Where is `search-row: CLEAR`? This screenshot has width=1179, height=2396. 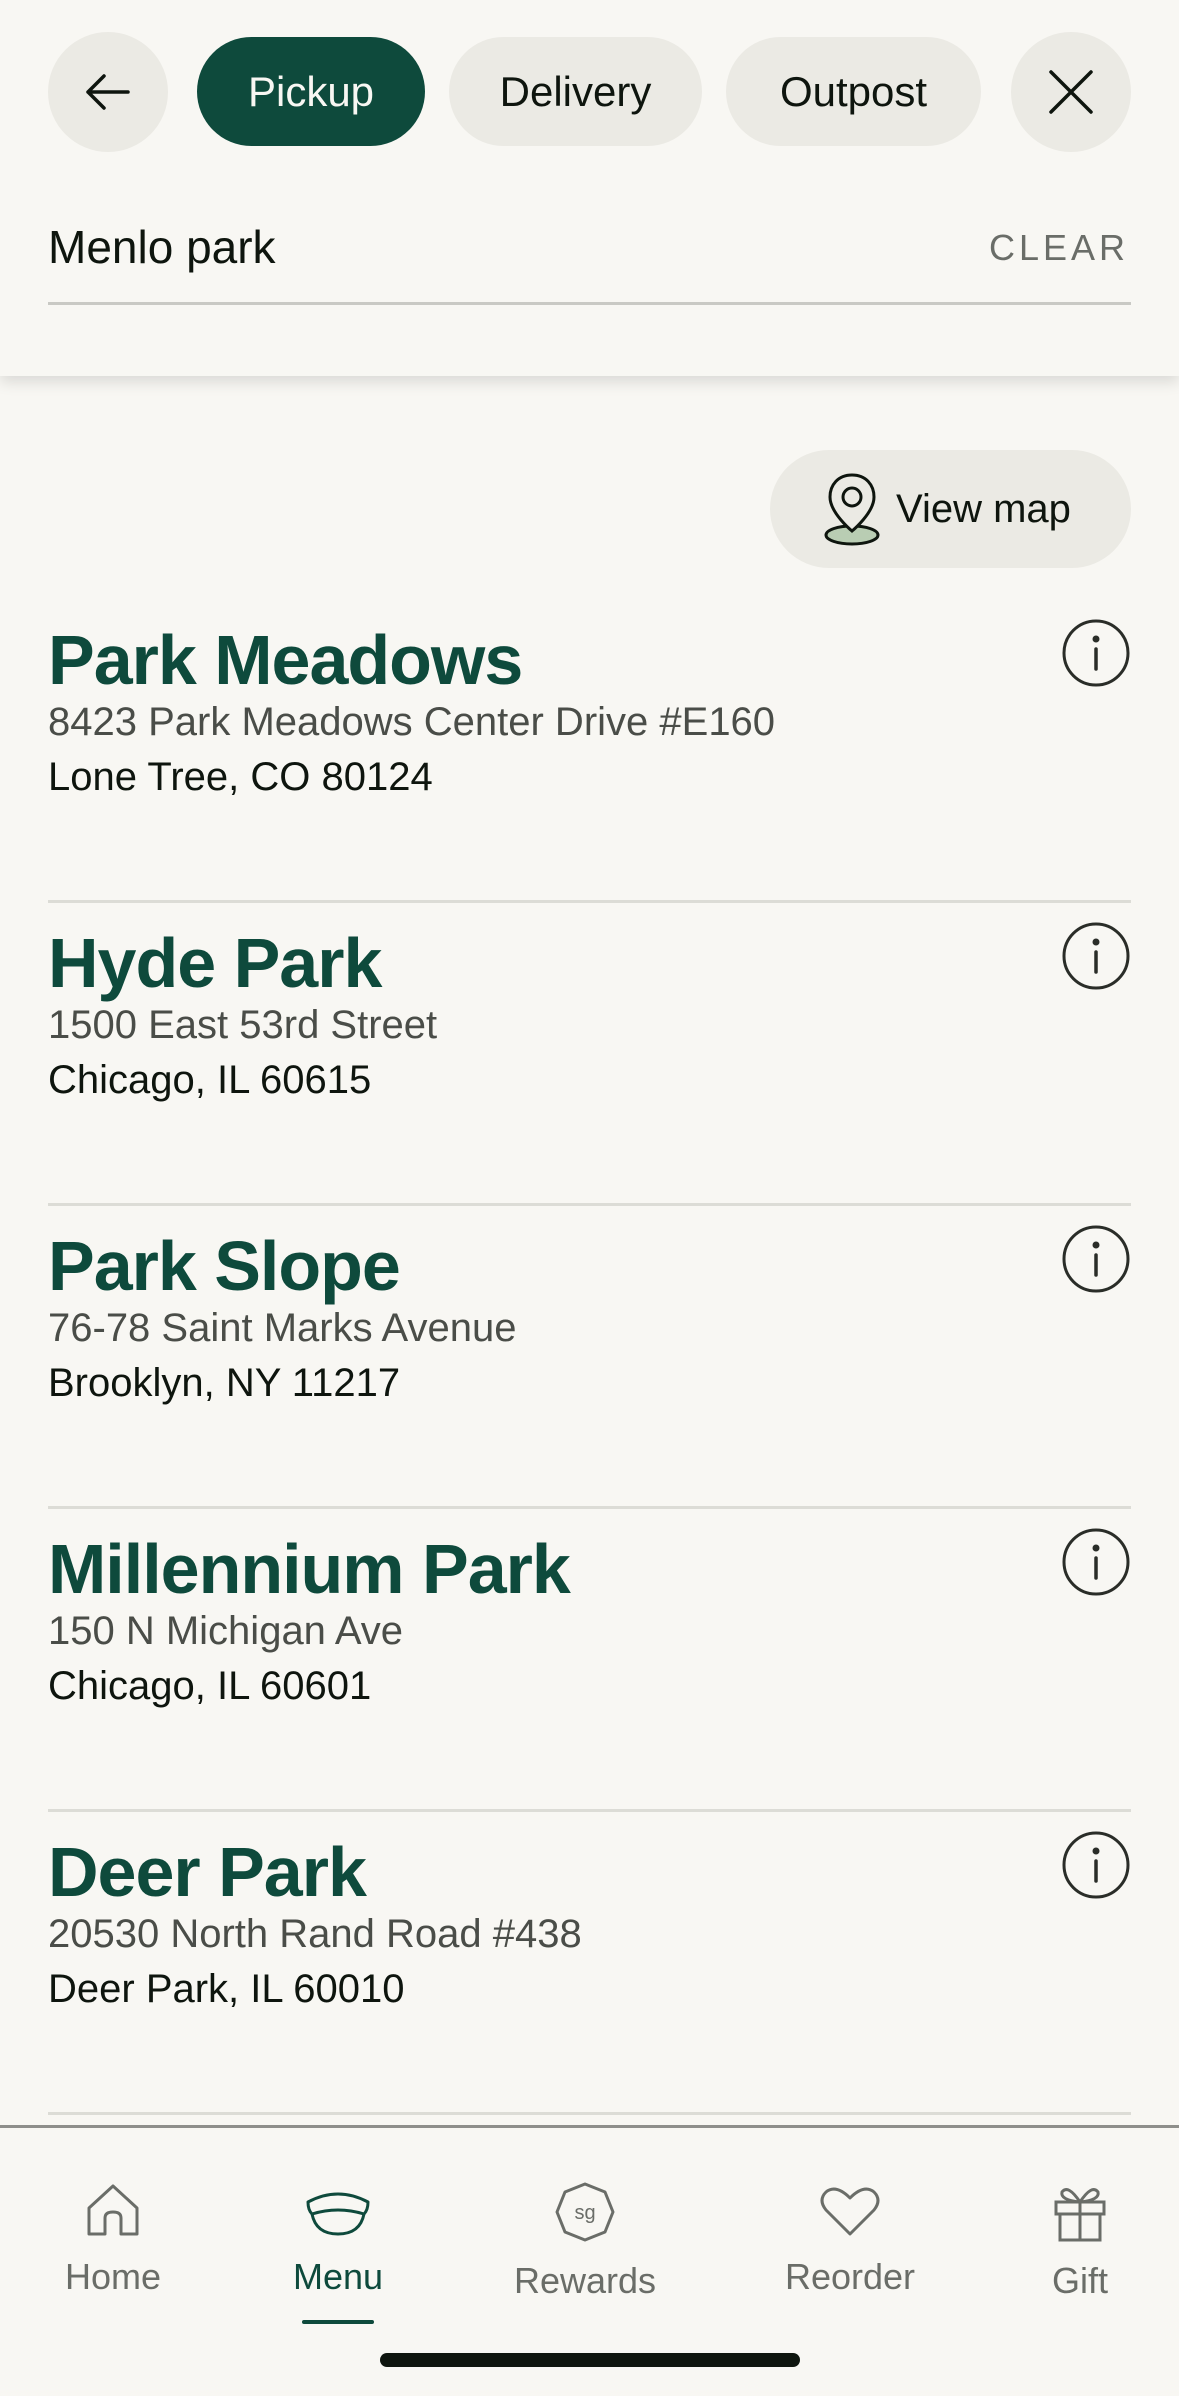 search-row: CLEAR is located at coordinates (589, 250).